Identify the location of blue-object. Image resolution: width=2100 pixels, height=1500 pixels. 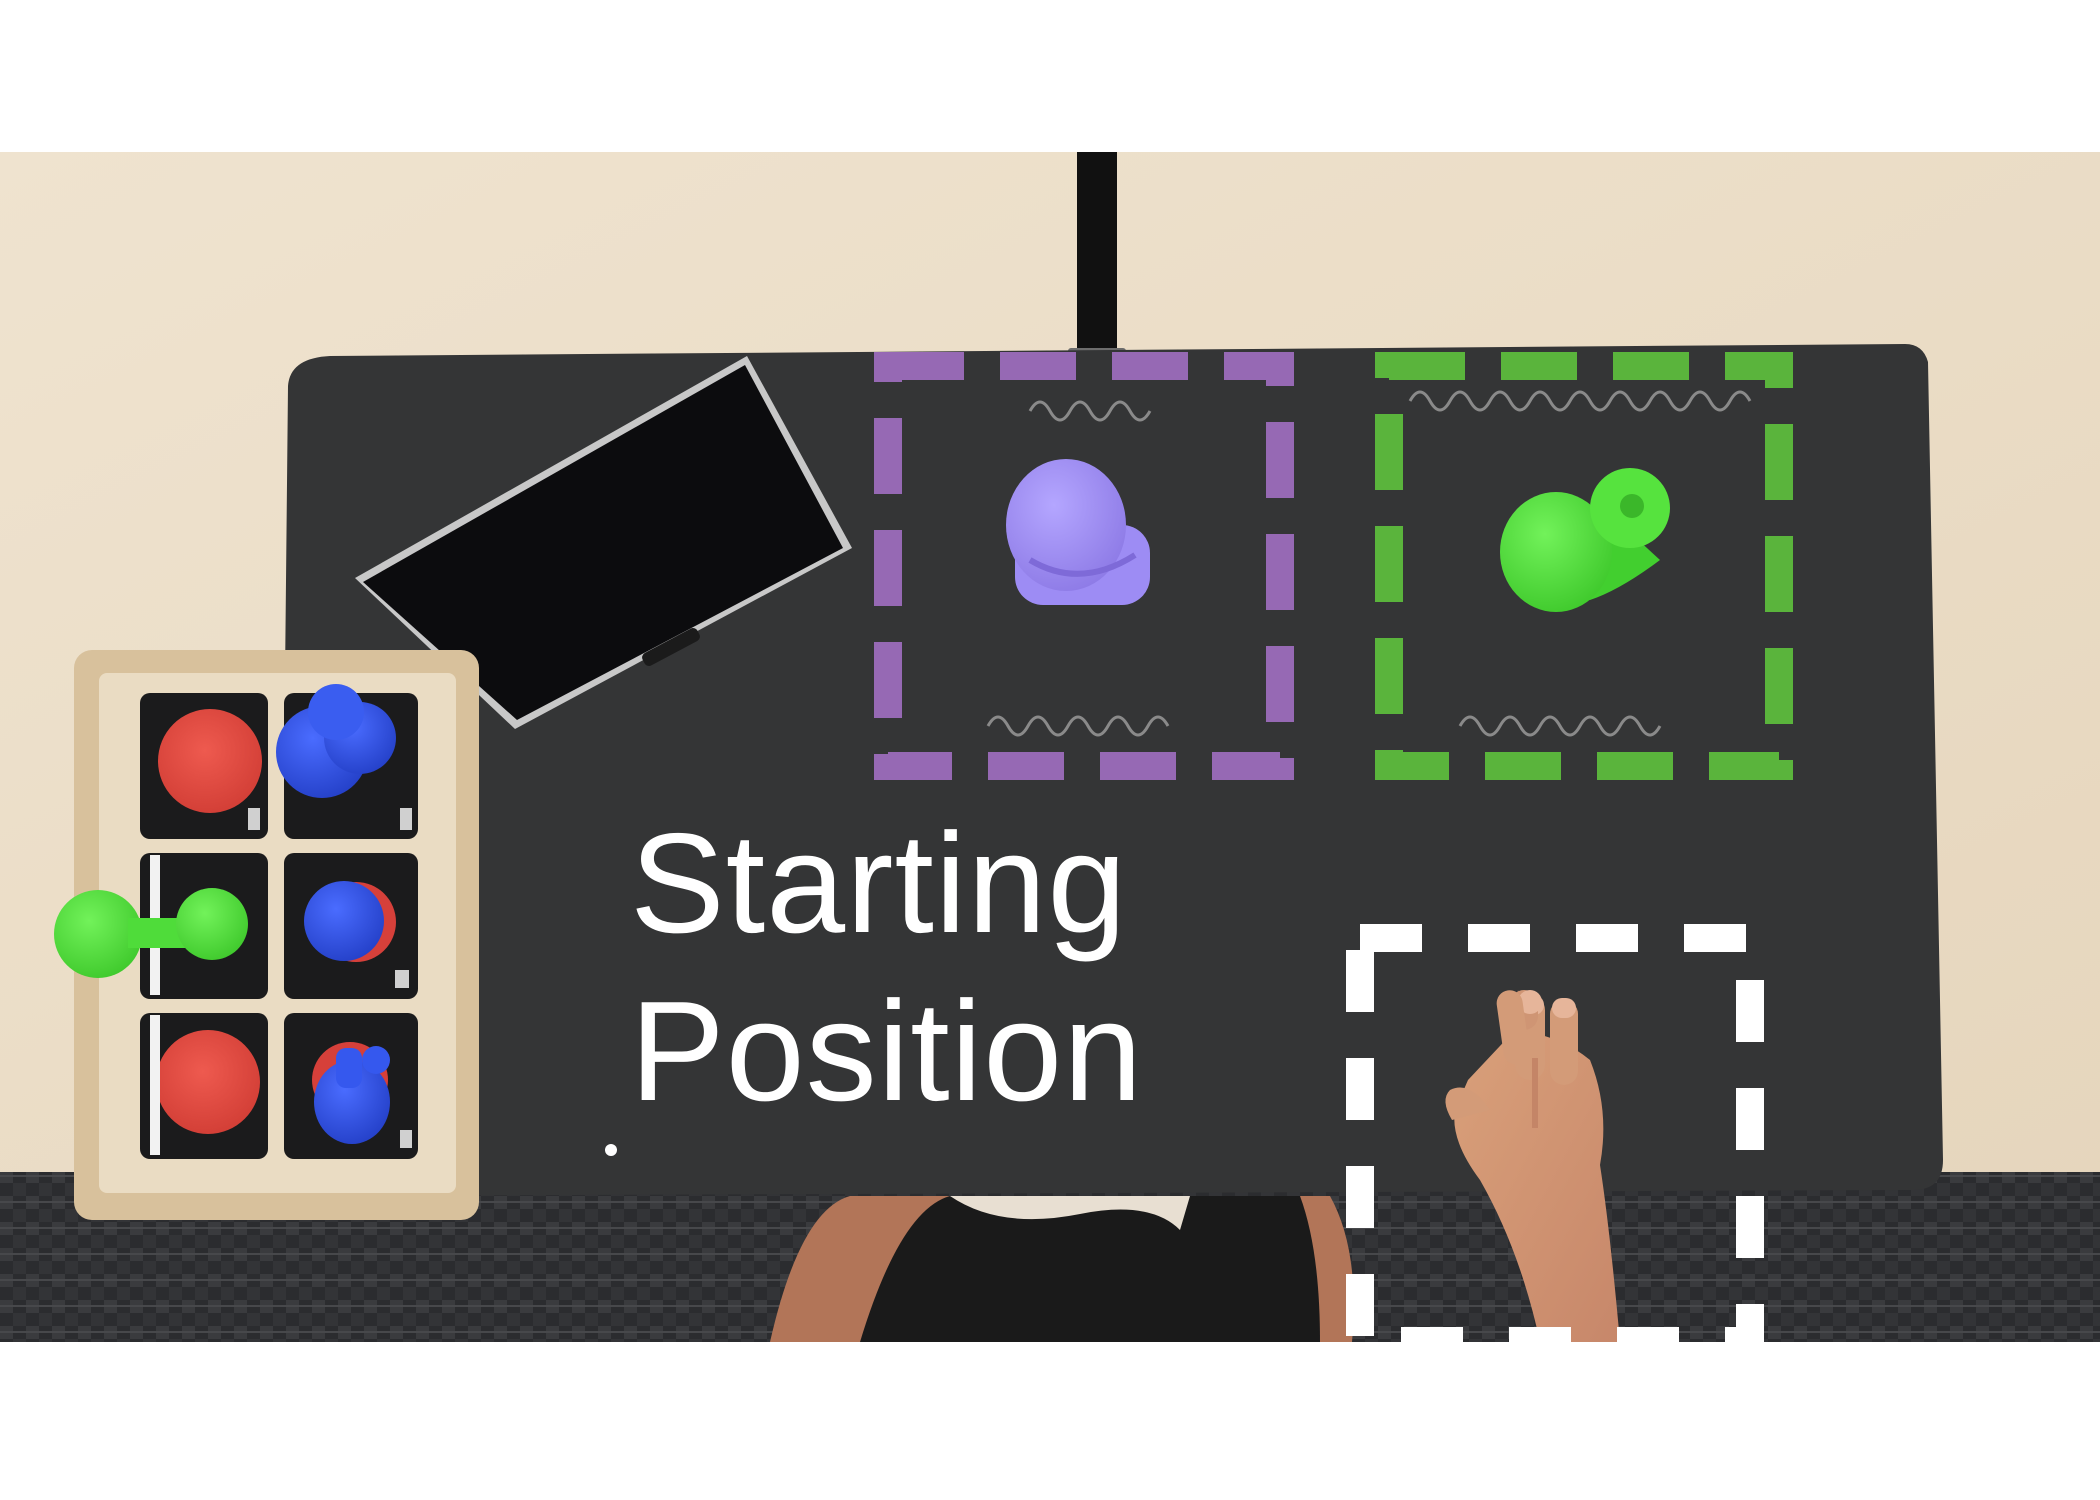
(344, 921).